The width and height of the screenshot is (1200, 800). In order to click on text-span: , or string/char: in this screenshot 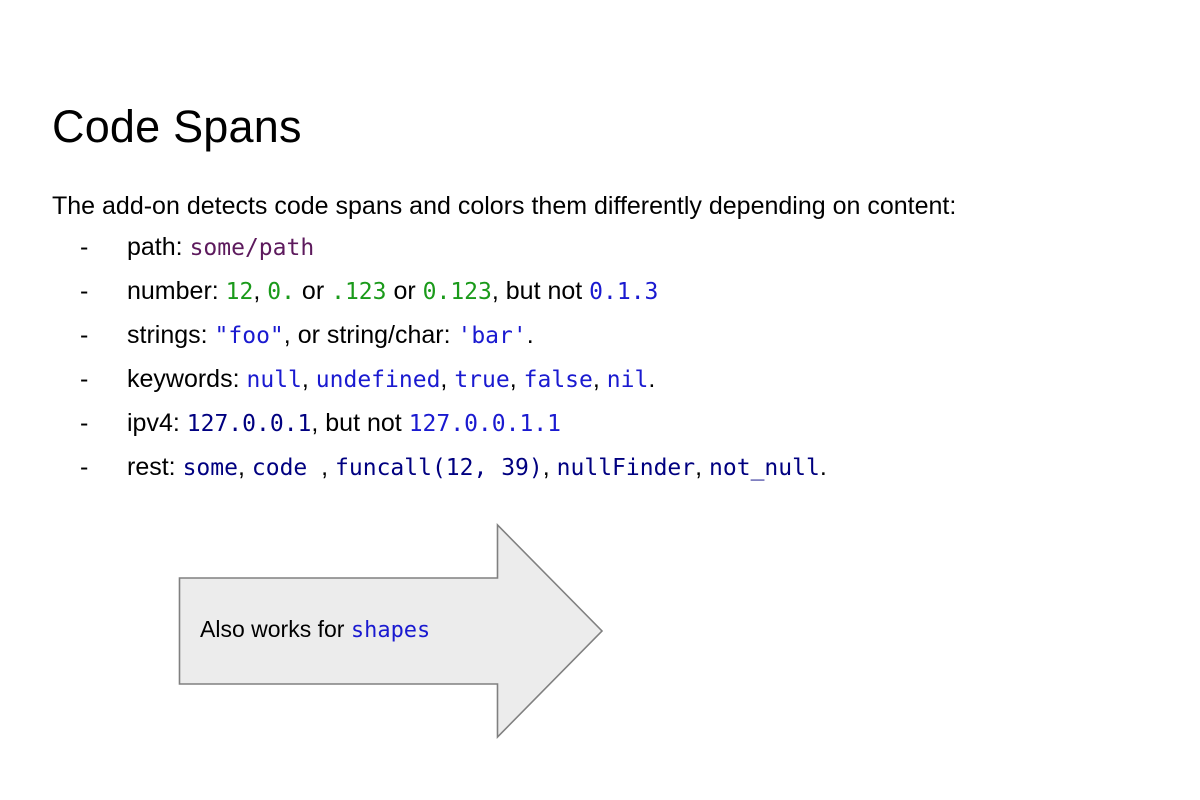, I will do `click(370, 335)`.